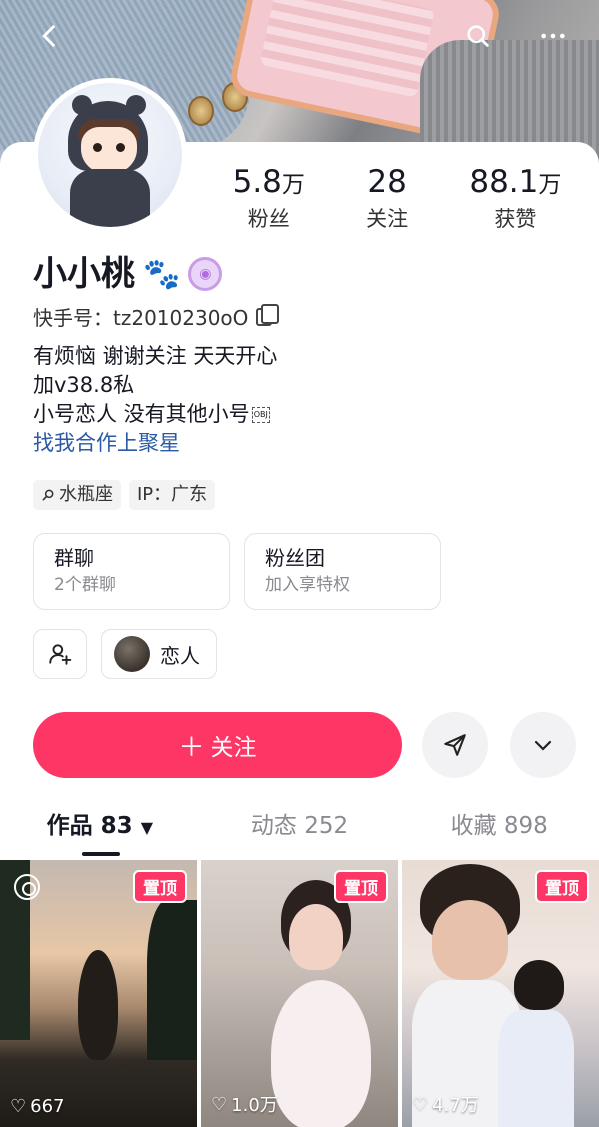 The width and height of the screenshot is (599, 1127). I want to click on more-icon, so click(553, 36).